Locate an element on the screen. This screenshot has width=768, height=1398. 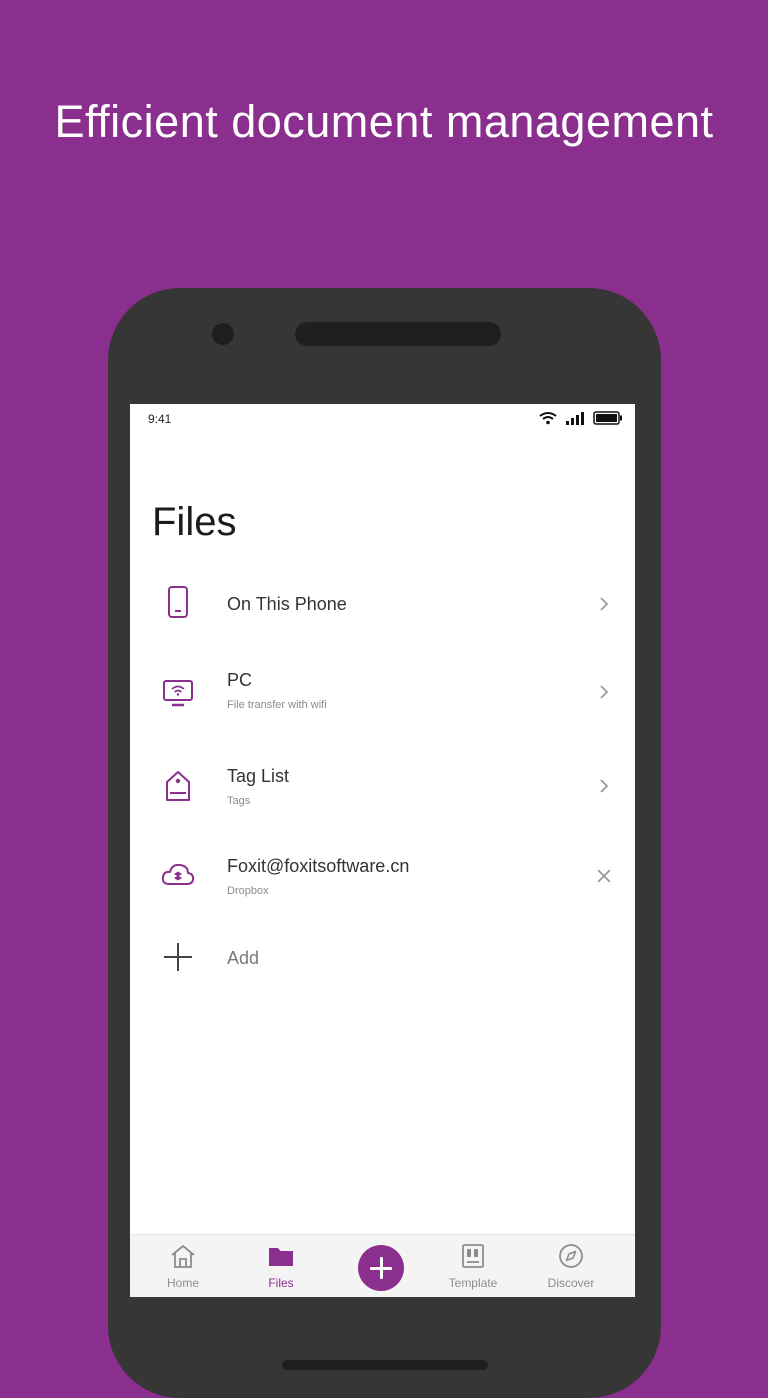
location-title: Tag List is located at coordinates (258, 776).